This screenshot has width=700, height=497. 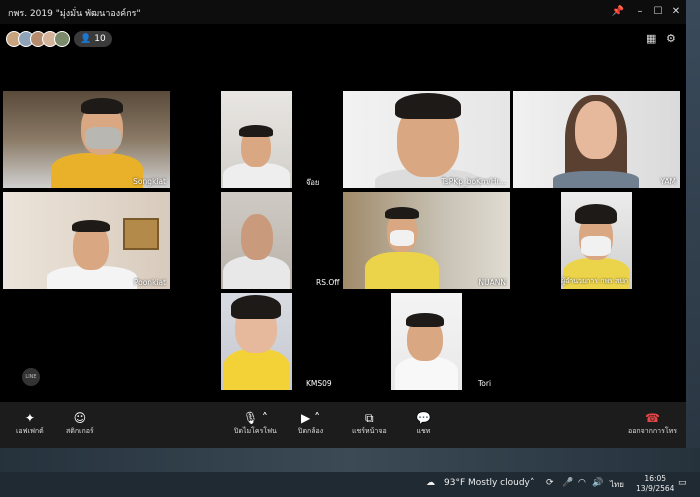 I want to click on weather-widget: 93°F Mostly cloudy, so click(x=487, y=483).